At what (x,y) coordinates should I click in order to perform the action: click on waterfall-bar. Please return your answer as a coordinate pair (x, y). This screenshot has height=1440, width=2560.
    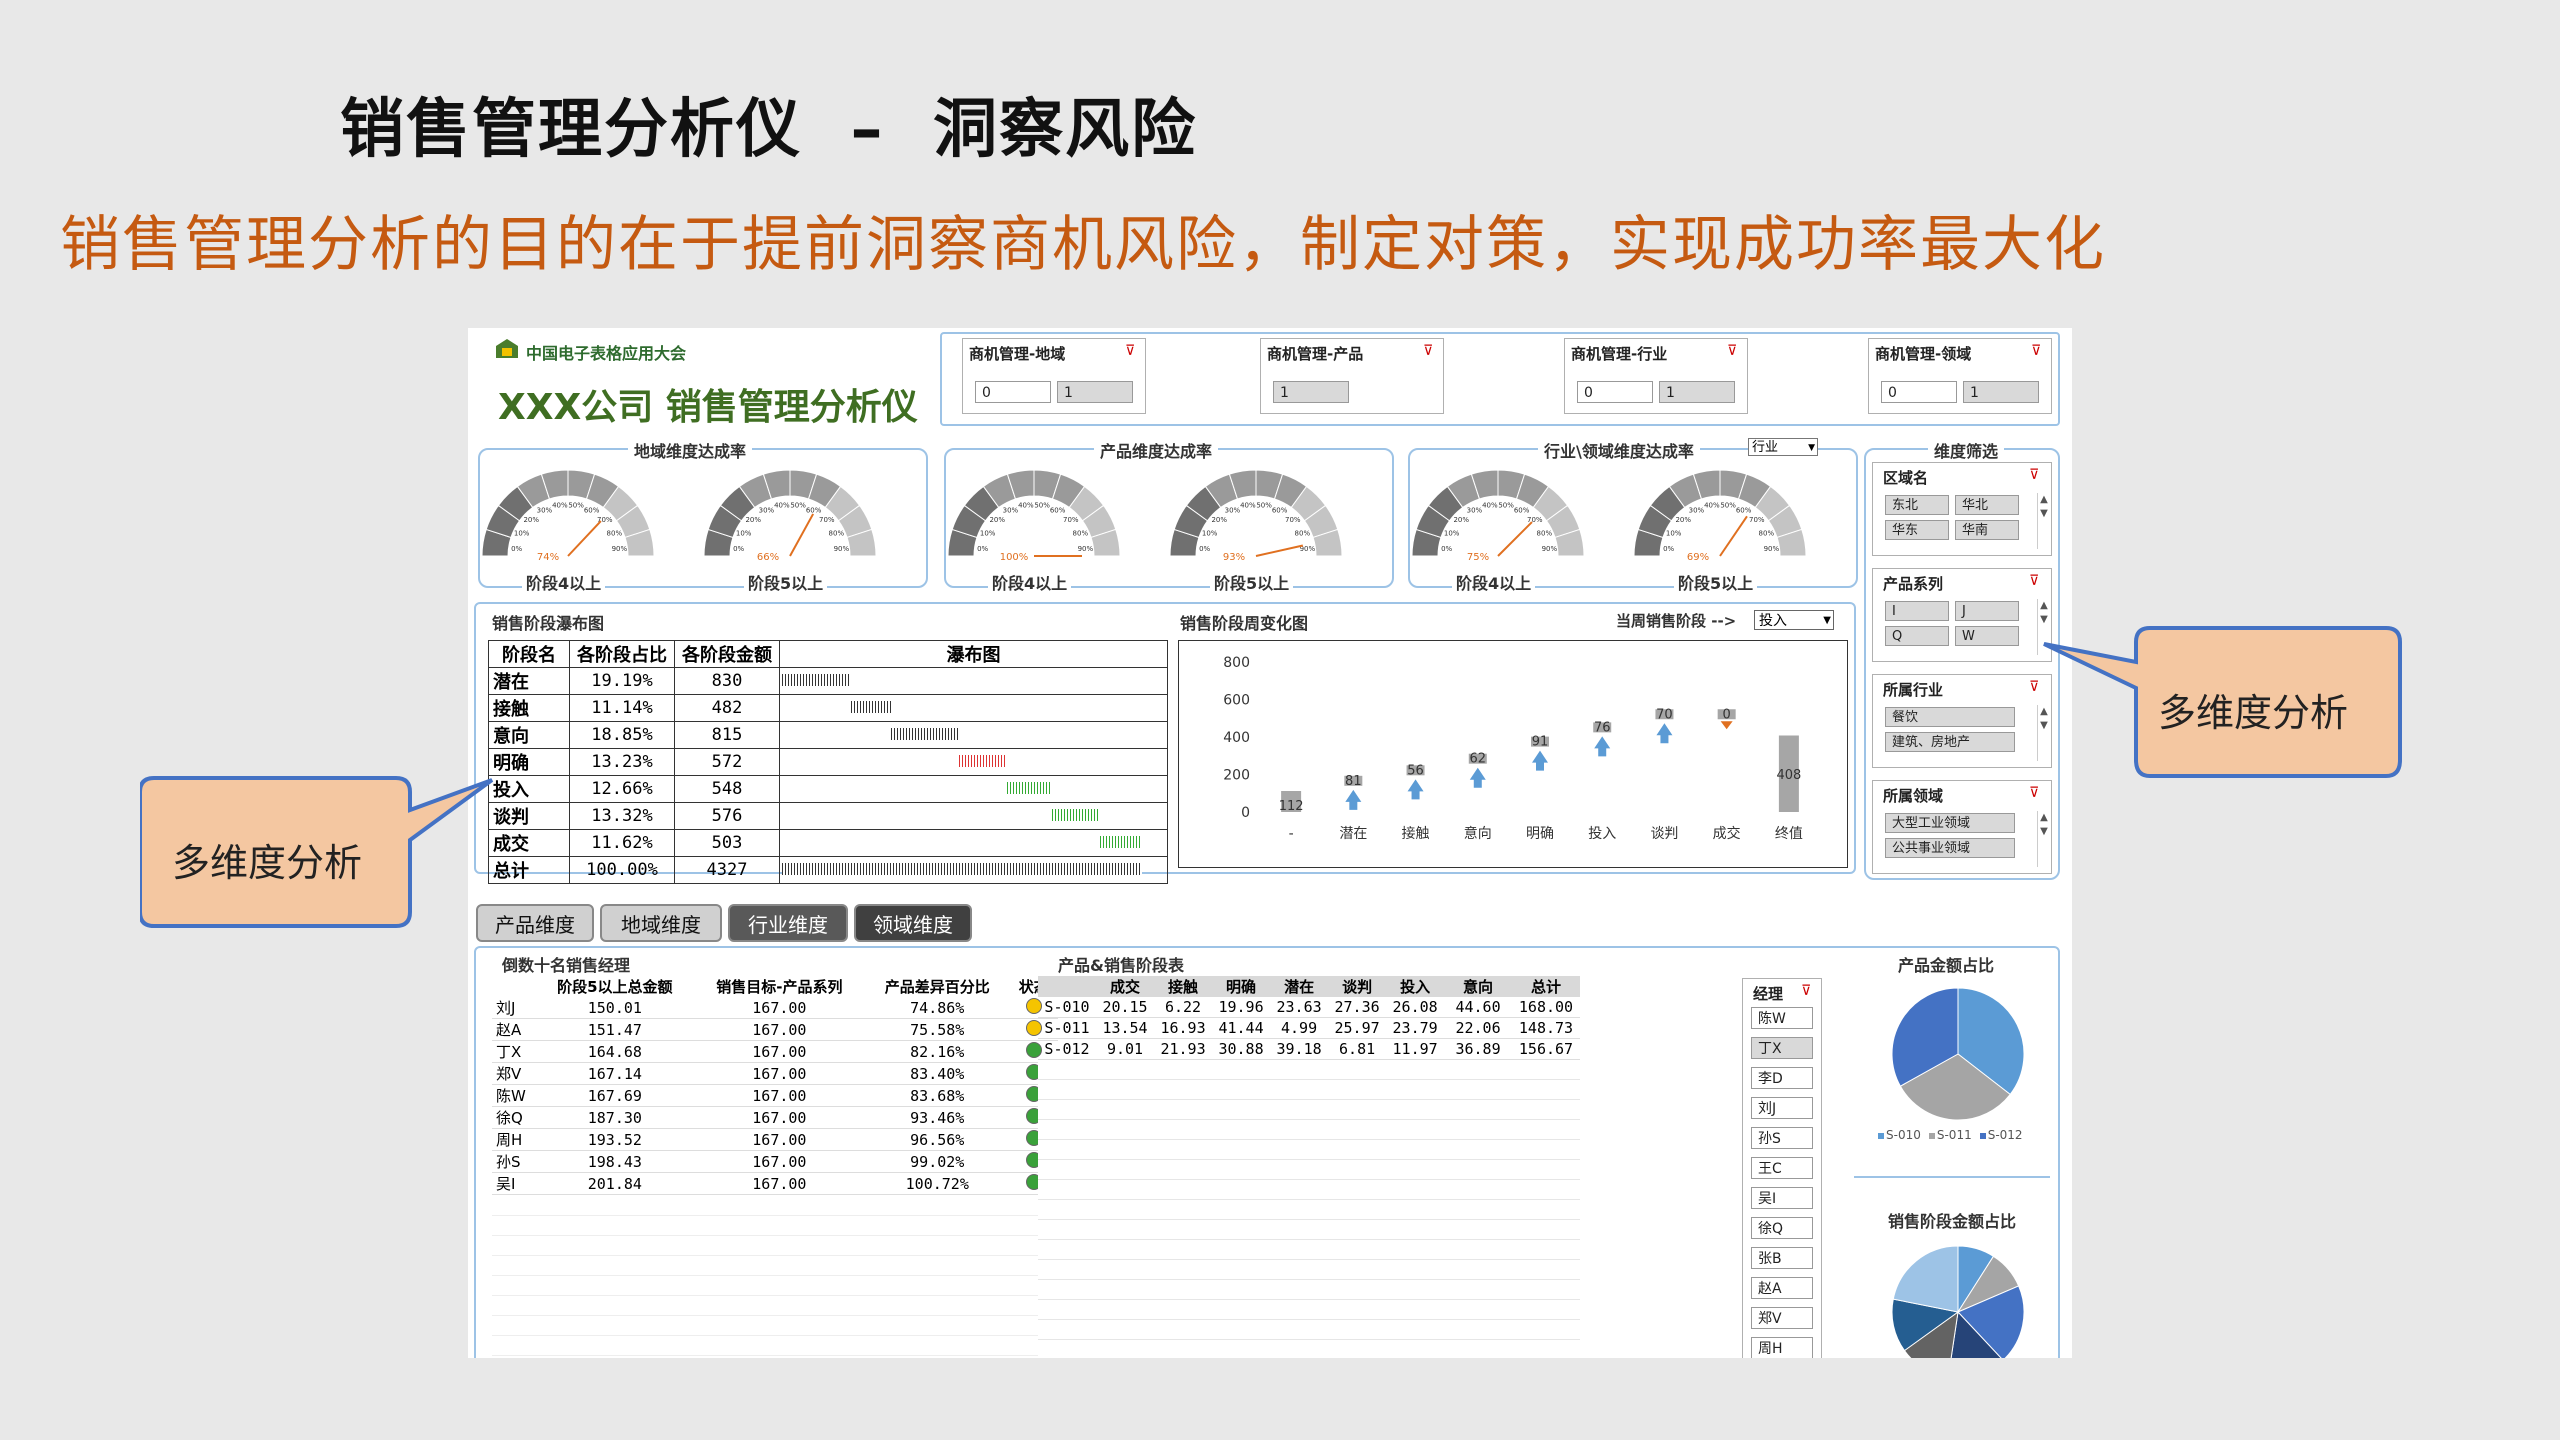
    Looking at the image, I should click on (1029, 788).